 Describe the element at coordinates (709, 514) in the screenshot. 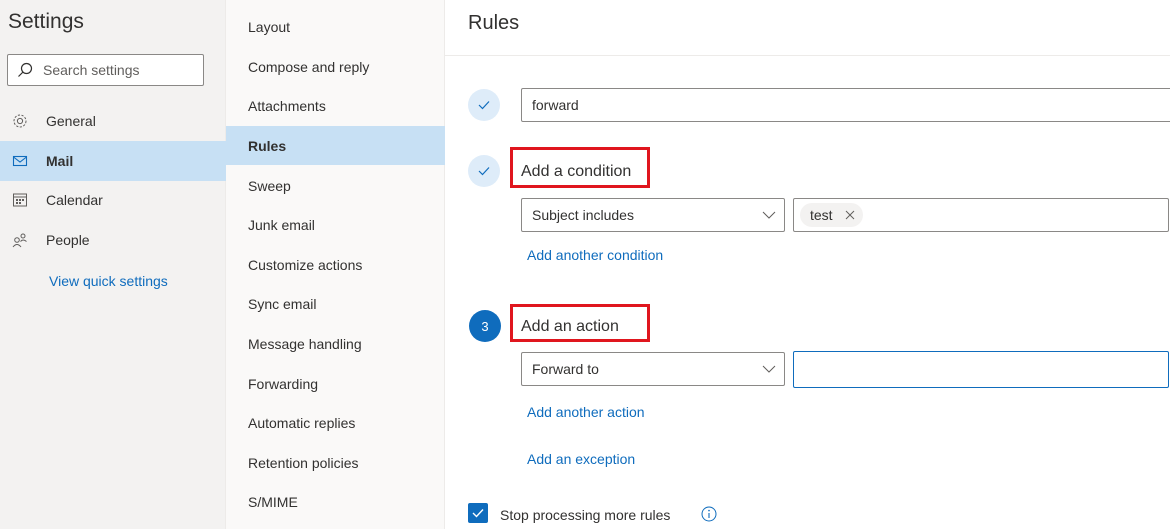

I see `info-icon` at that location.